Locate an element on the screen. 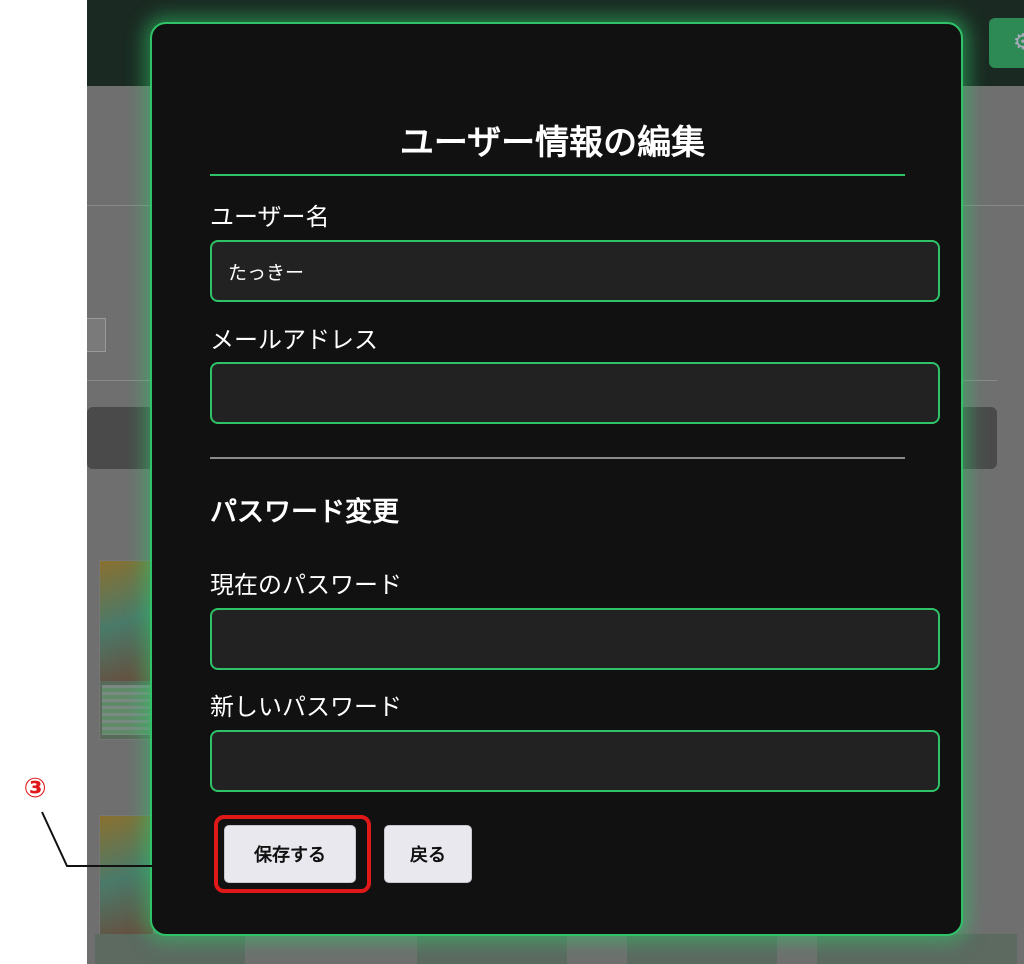  modal-title: ユーザー情報の編集 is located at coordinates (552, 143).